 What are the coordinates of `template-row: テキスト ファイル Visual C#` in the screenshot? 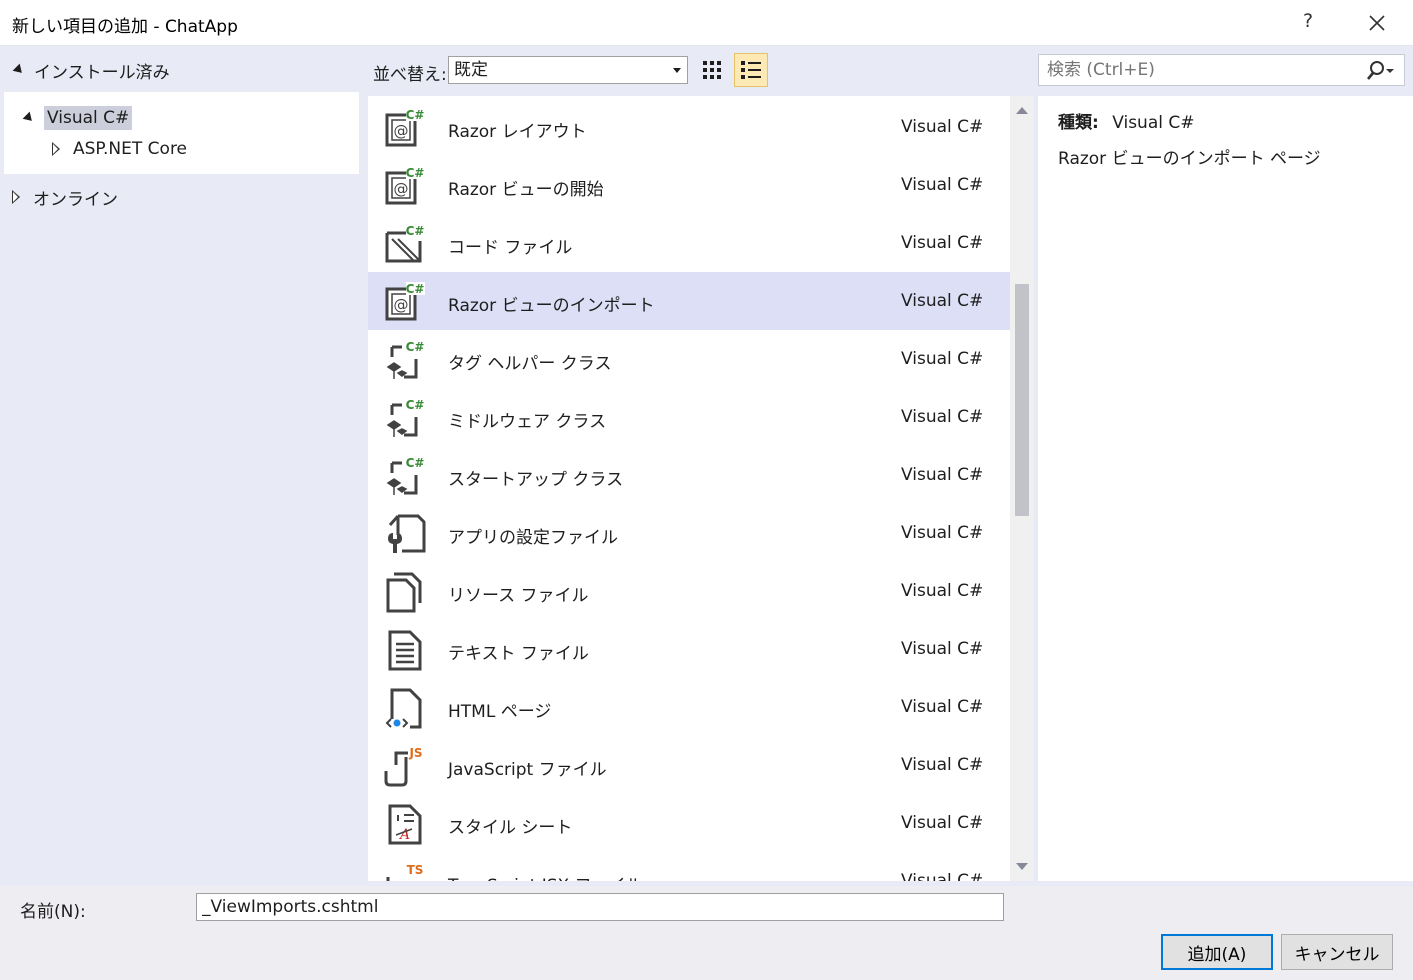 It's located at (689, 649).